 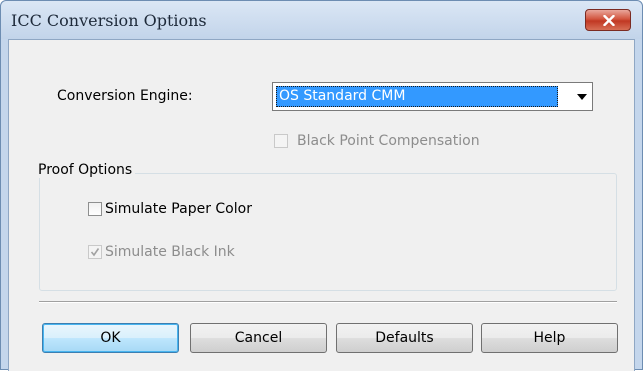 What do you see at coordinates (110, 338) in the screenshot?
I see `ok-button: OK` at bounding box center [110, 338].